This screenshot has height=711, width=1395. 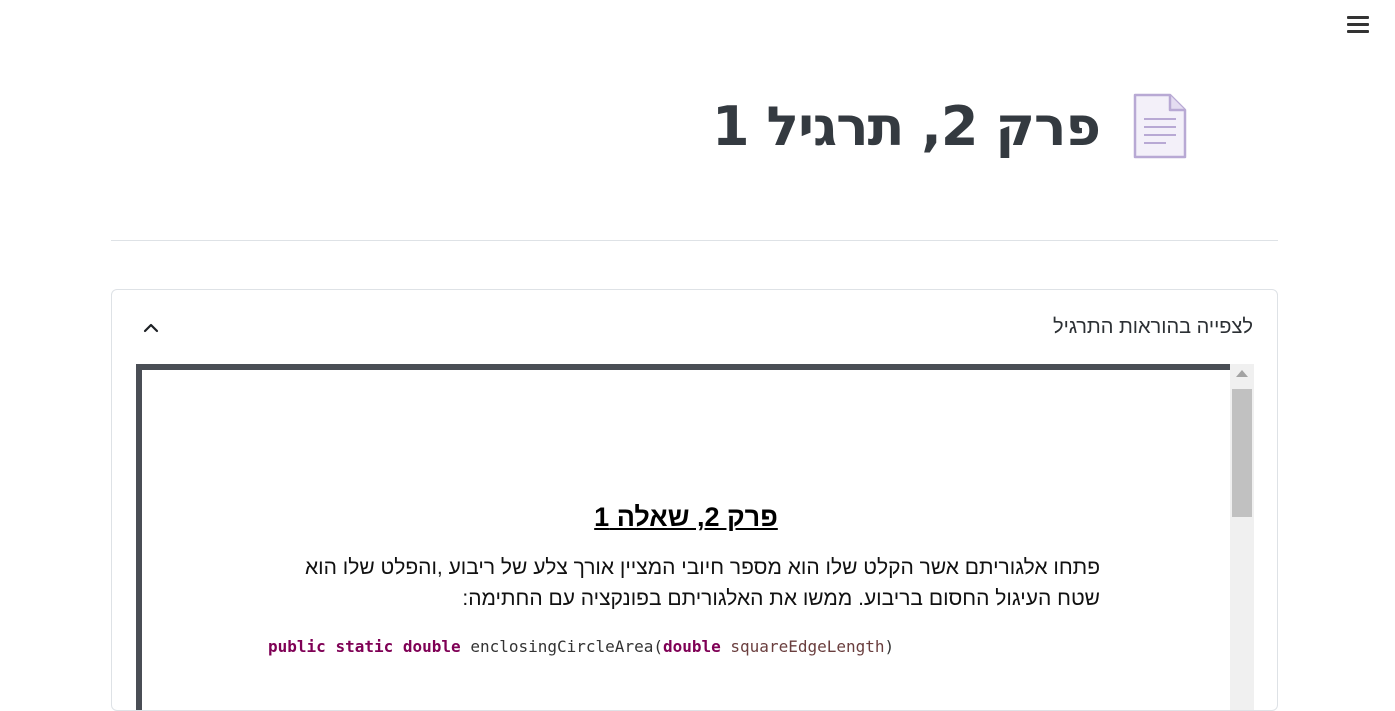 What do you see at coordinates (1160, 126) in the screenshot?
I see `document-icon` at bounding box center [1160, 126].